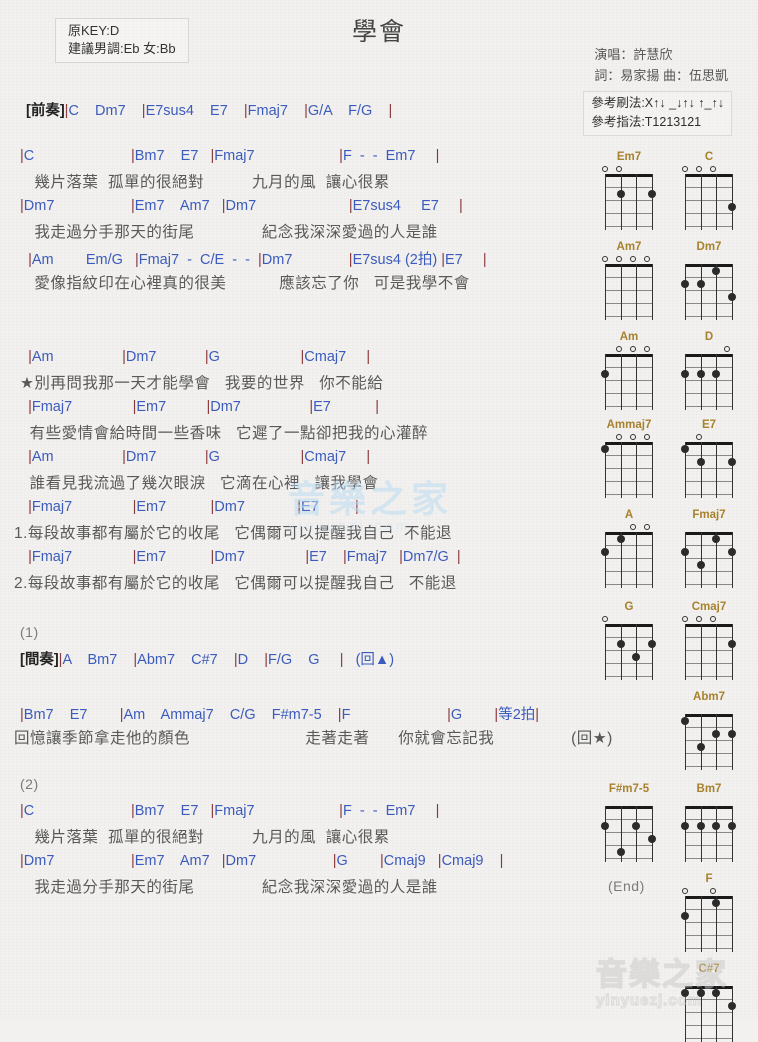 The height and width of the screenshot is (1042, 758). What do you see at coordinates (230, 156) in the screenshot?
I see `chords-verse1-line1: |C |Bm7 E7 |Fmaj7 |F - - Em7 |` at bounding box center [230, 156].